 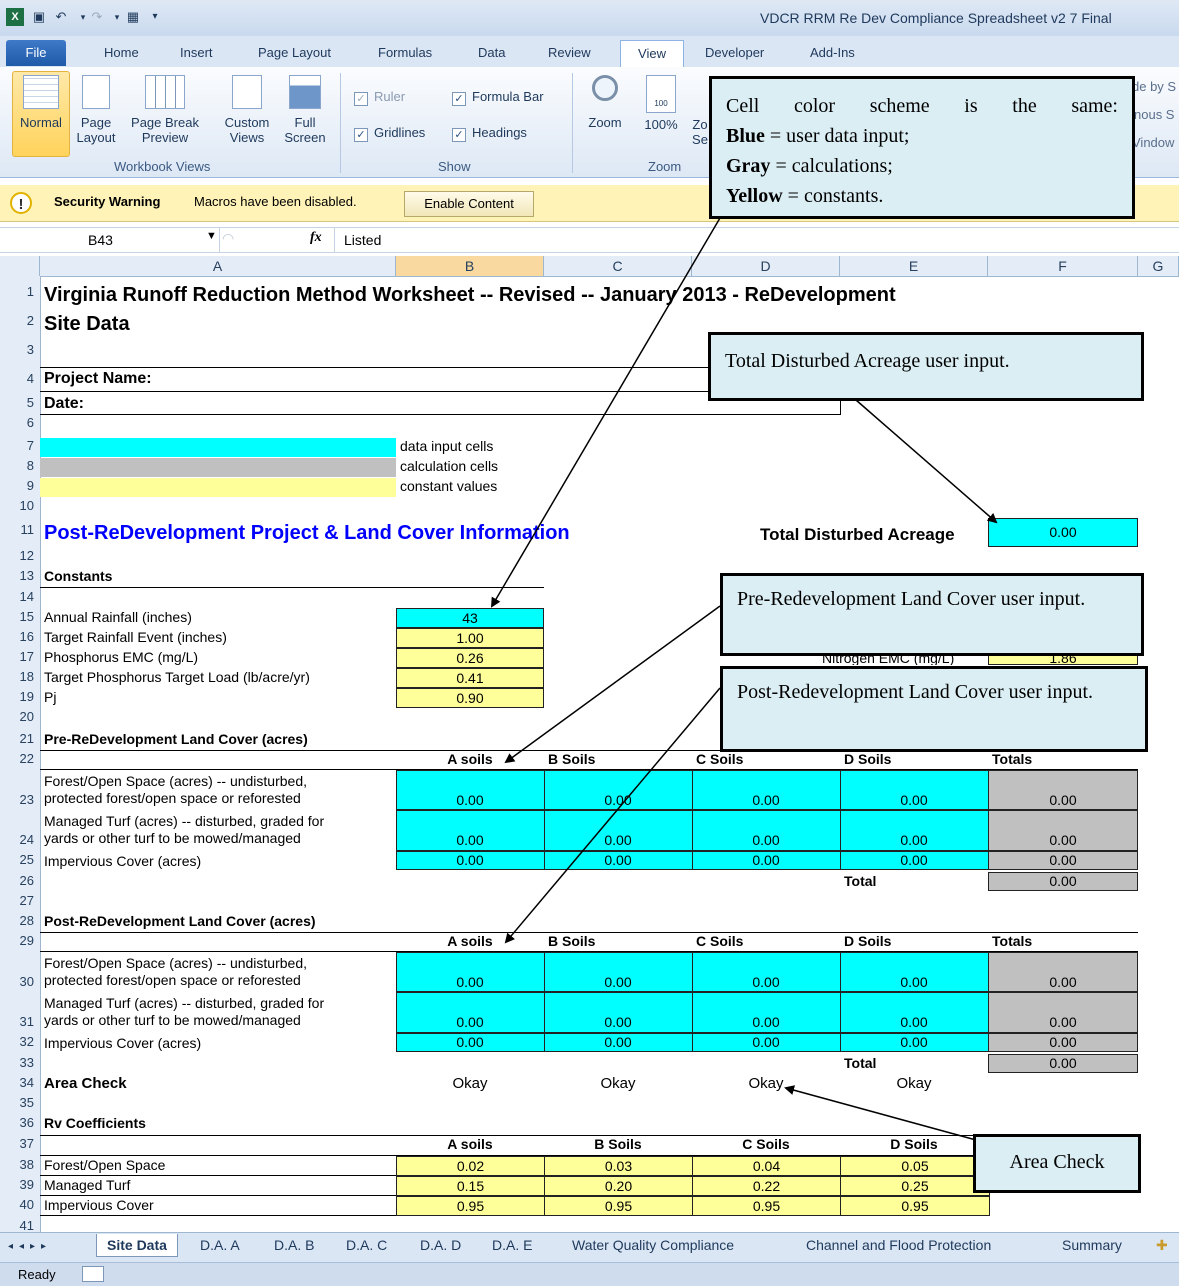 I want to click on sheet-tab-channel-flood: Channel and Flood Protection, so click(x=898, y=1245).